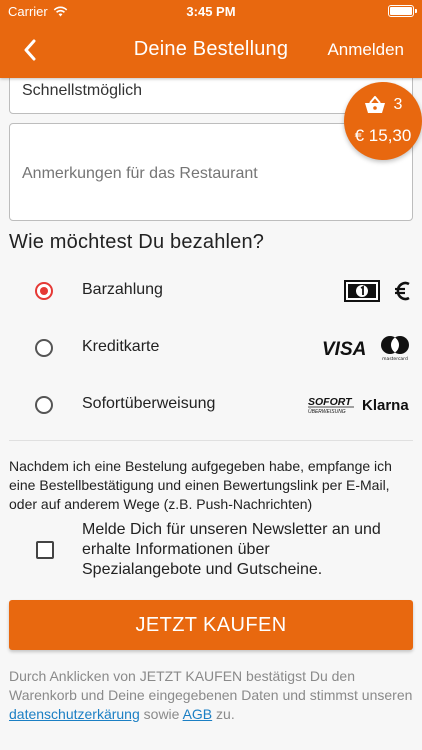 The image size is (422, 750). What do you see at coordinates (74, 714) in the screenshot?
I see `privacy-policy-link: datenschutzerkärung` at bounding box center [74, 714].